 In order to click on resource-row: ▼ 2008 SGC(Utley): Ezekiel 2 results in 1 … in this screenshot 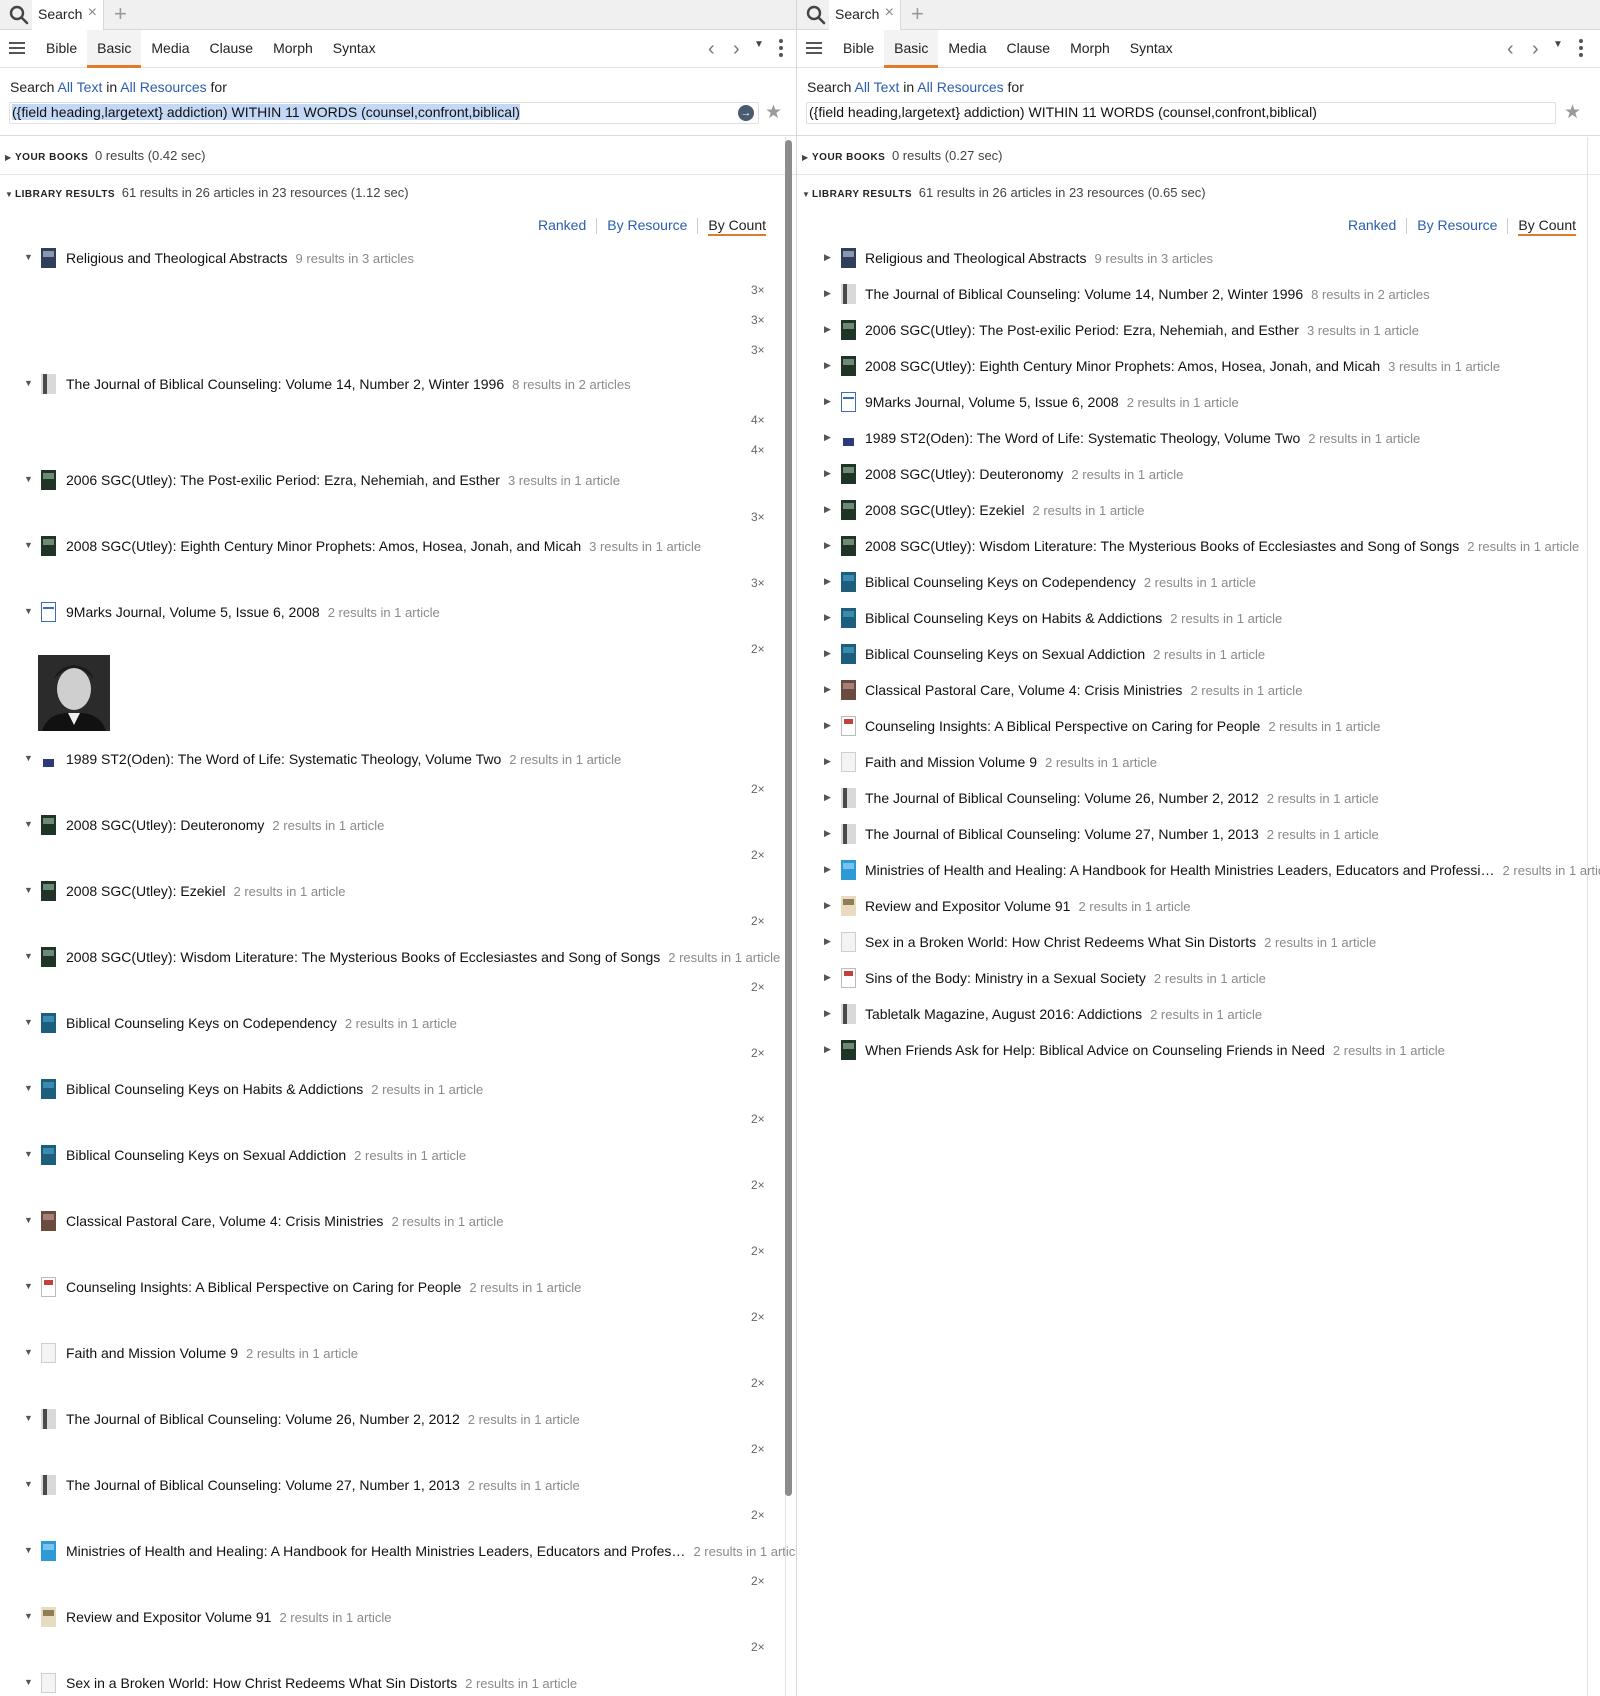, I will do `click(390, 893)`.